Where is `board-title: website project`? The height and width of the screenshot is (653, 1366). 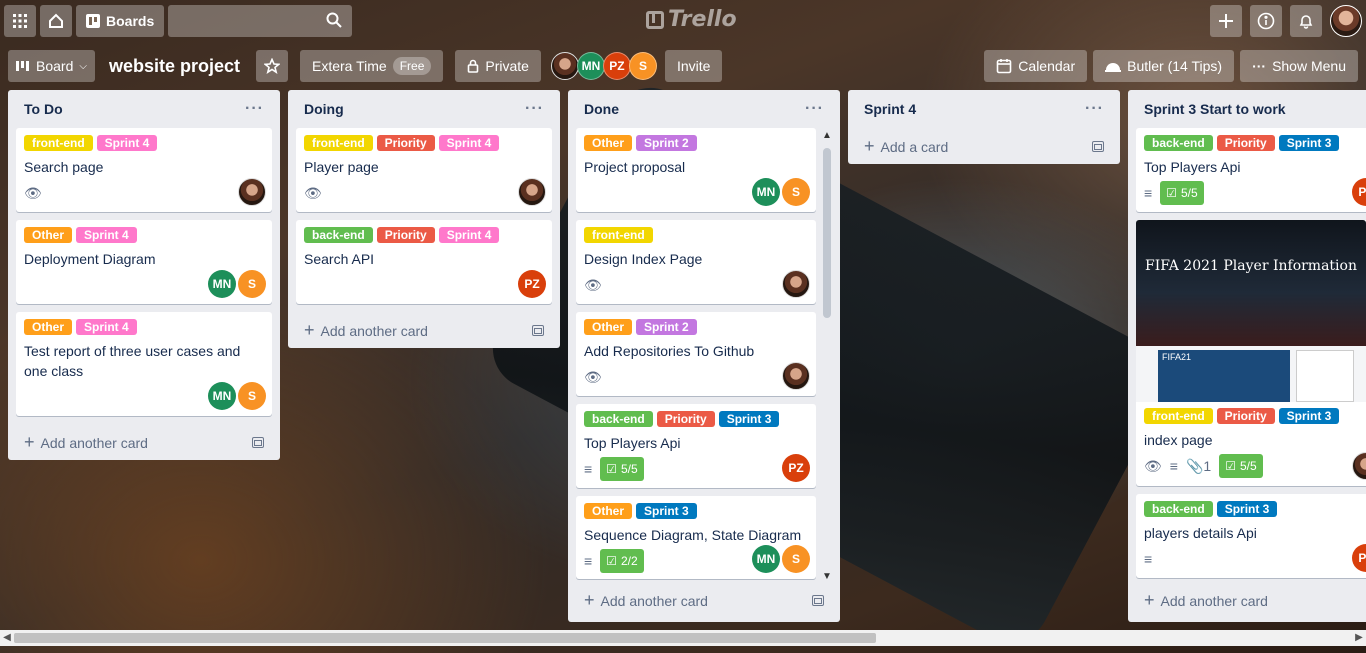
board-title: website project is located at coordinates (174, 66).